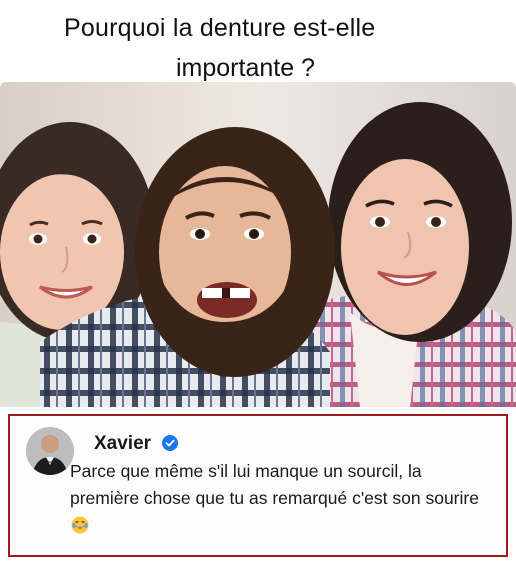 Image resolution: width=516 pixels, height=565 pixels. What do you see at coordinates (220, 28) in the screenshot?
I see `title-line-1: Pourquoi la denture est-elle` at bounding box center [220, 28].